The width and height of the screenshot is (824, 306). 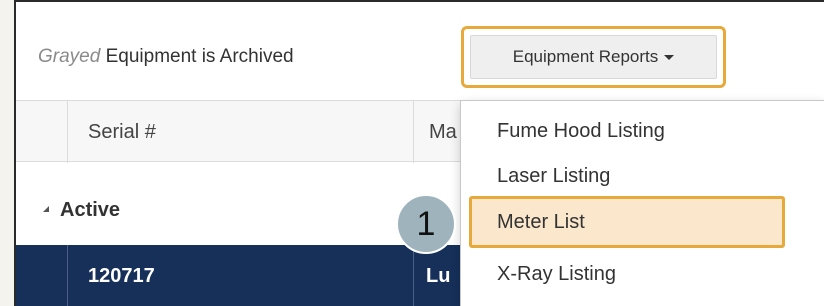 I want to click on archive-note-text: Equipment is Archived, so click(x=199, y=56).